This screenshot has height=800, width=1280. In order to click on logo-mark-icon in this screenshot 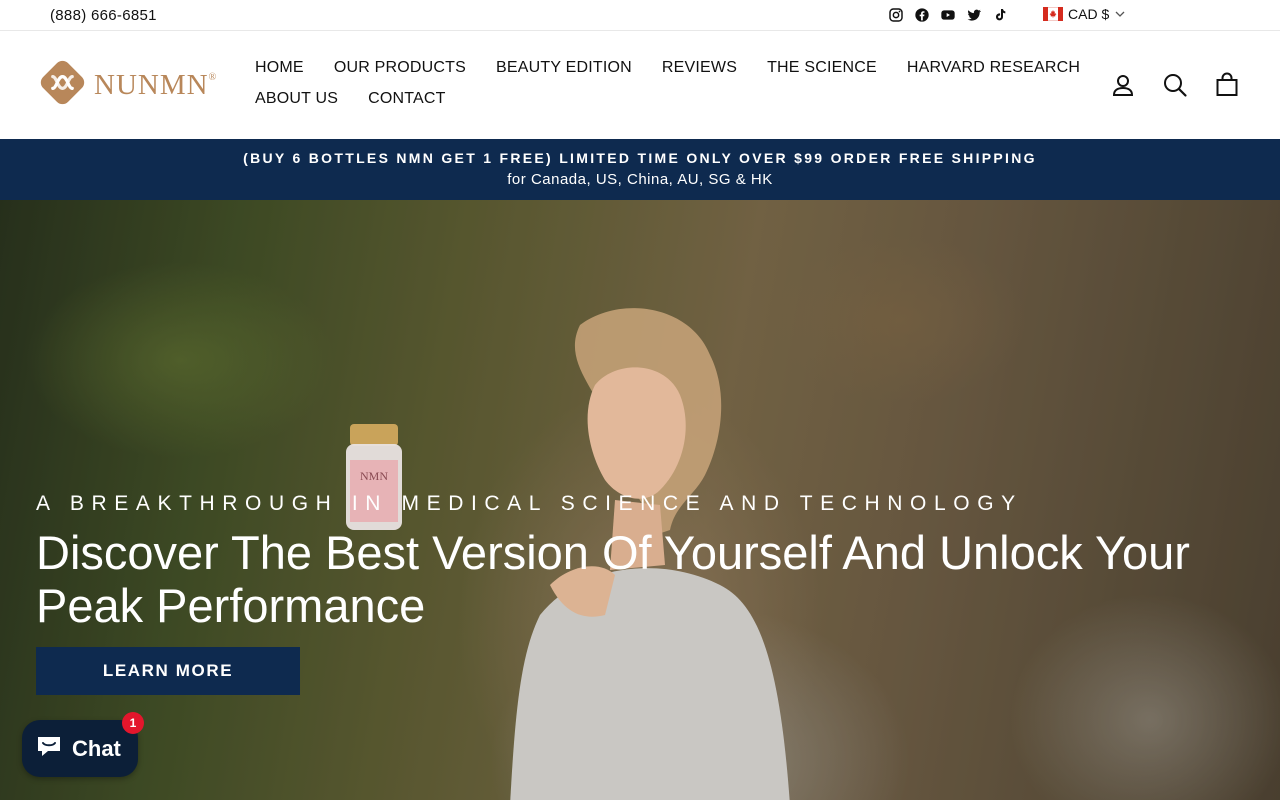, I will do `click(62, 85)`.